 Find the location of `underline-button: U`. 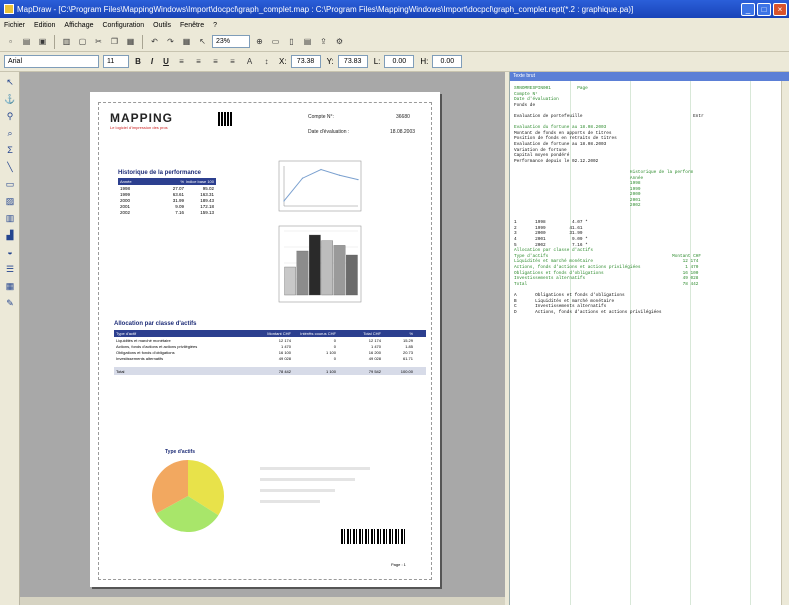

underline-button: U is located at coordinates (166, 61).